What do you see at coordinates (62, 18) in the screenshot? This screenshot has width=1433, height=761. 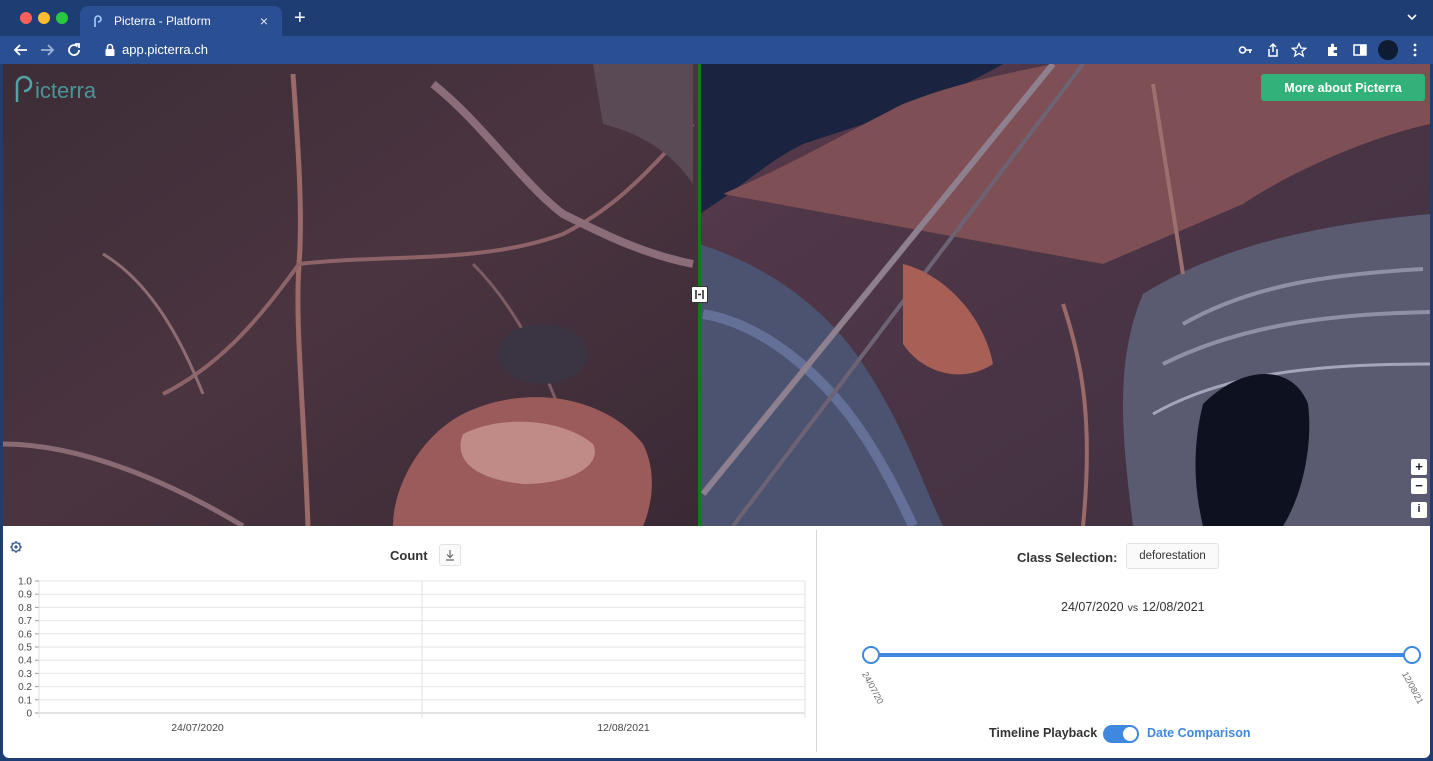 I see `maximize-window-button` at bounding box center [62, 18].